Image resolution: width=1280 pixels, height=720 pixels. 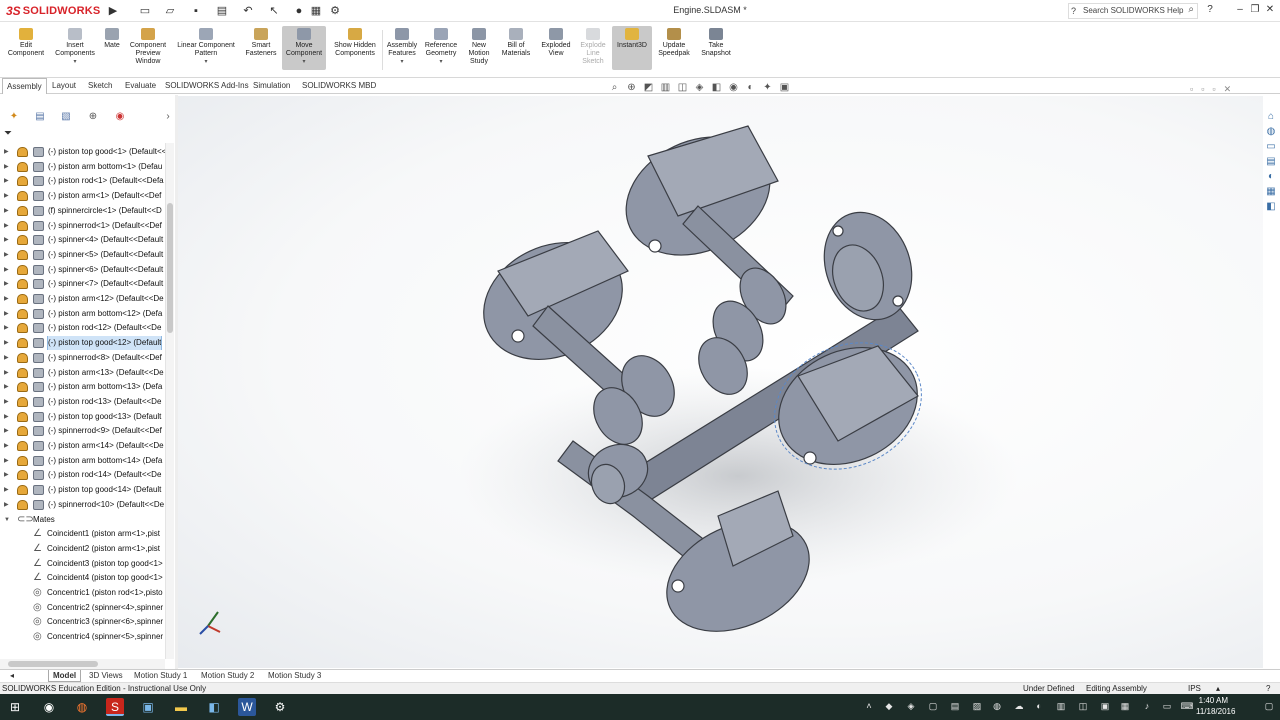 I want to click on tray-icon: ▣, so click(x=1105, y=706).